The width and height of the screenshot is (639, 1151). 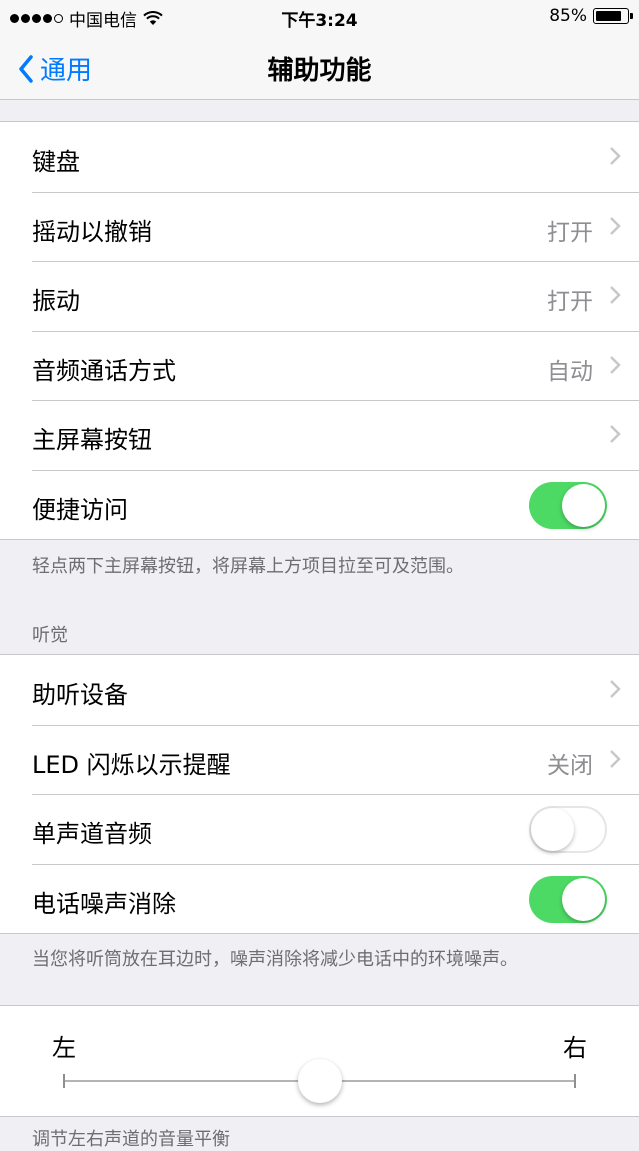 I want to click on row-label: 电话噪声消除, so click(x=104, y=903).